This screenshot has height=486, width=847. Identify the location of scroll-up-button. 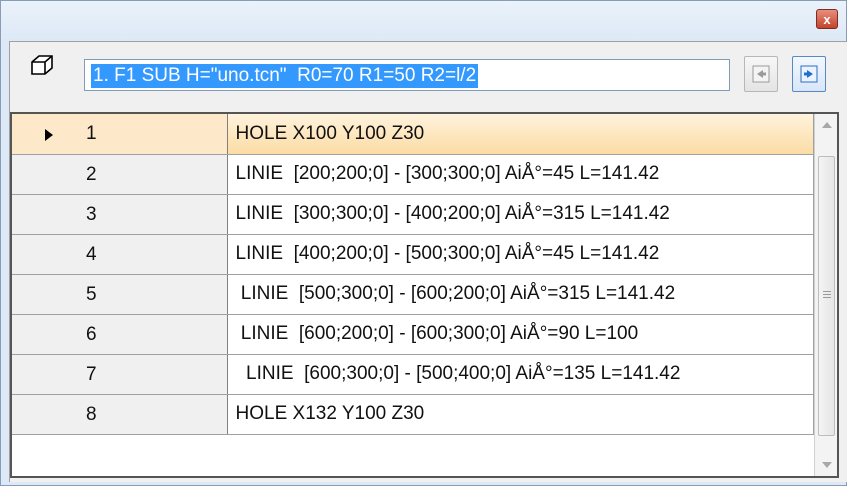
(826, 125).